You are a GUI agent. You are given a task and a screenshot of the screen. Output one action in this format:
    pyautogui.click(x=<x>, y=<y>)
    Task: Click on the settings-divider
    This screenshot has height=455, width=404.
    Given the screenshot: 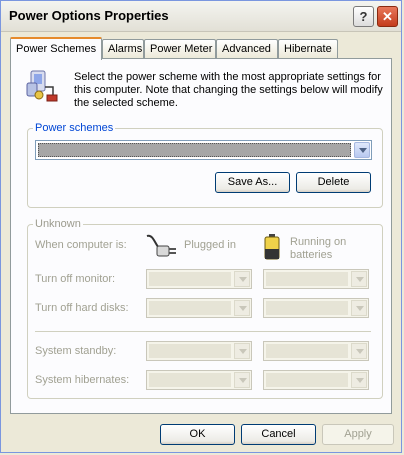 What is the action you would take?
    pyautogui.click(x=203, y=331)
    